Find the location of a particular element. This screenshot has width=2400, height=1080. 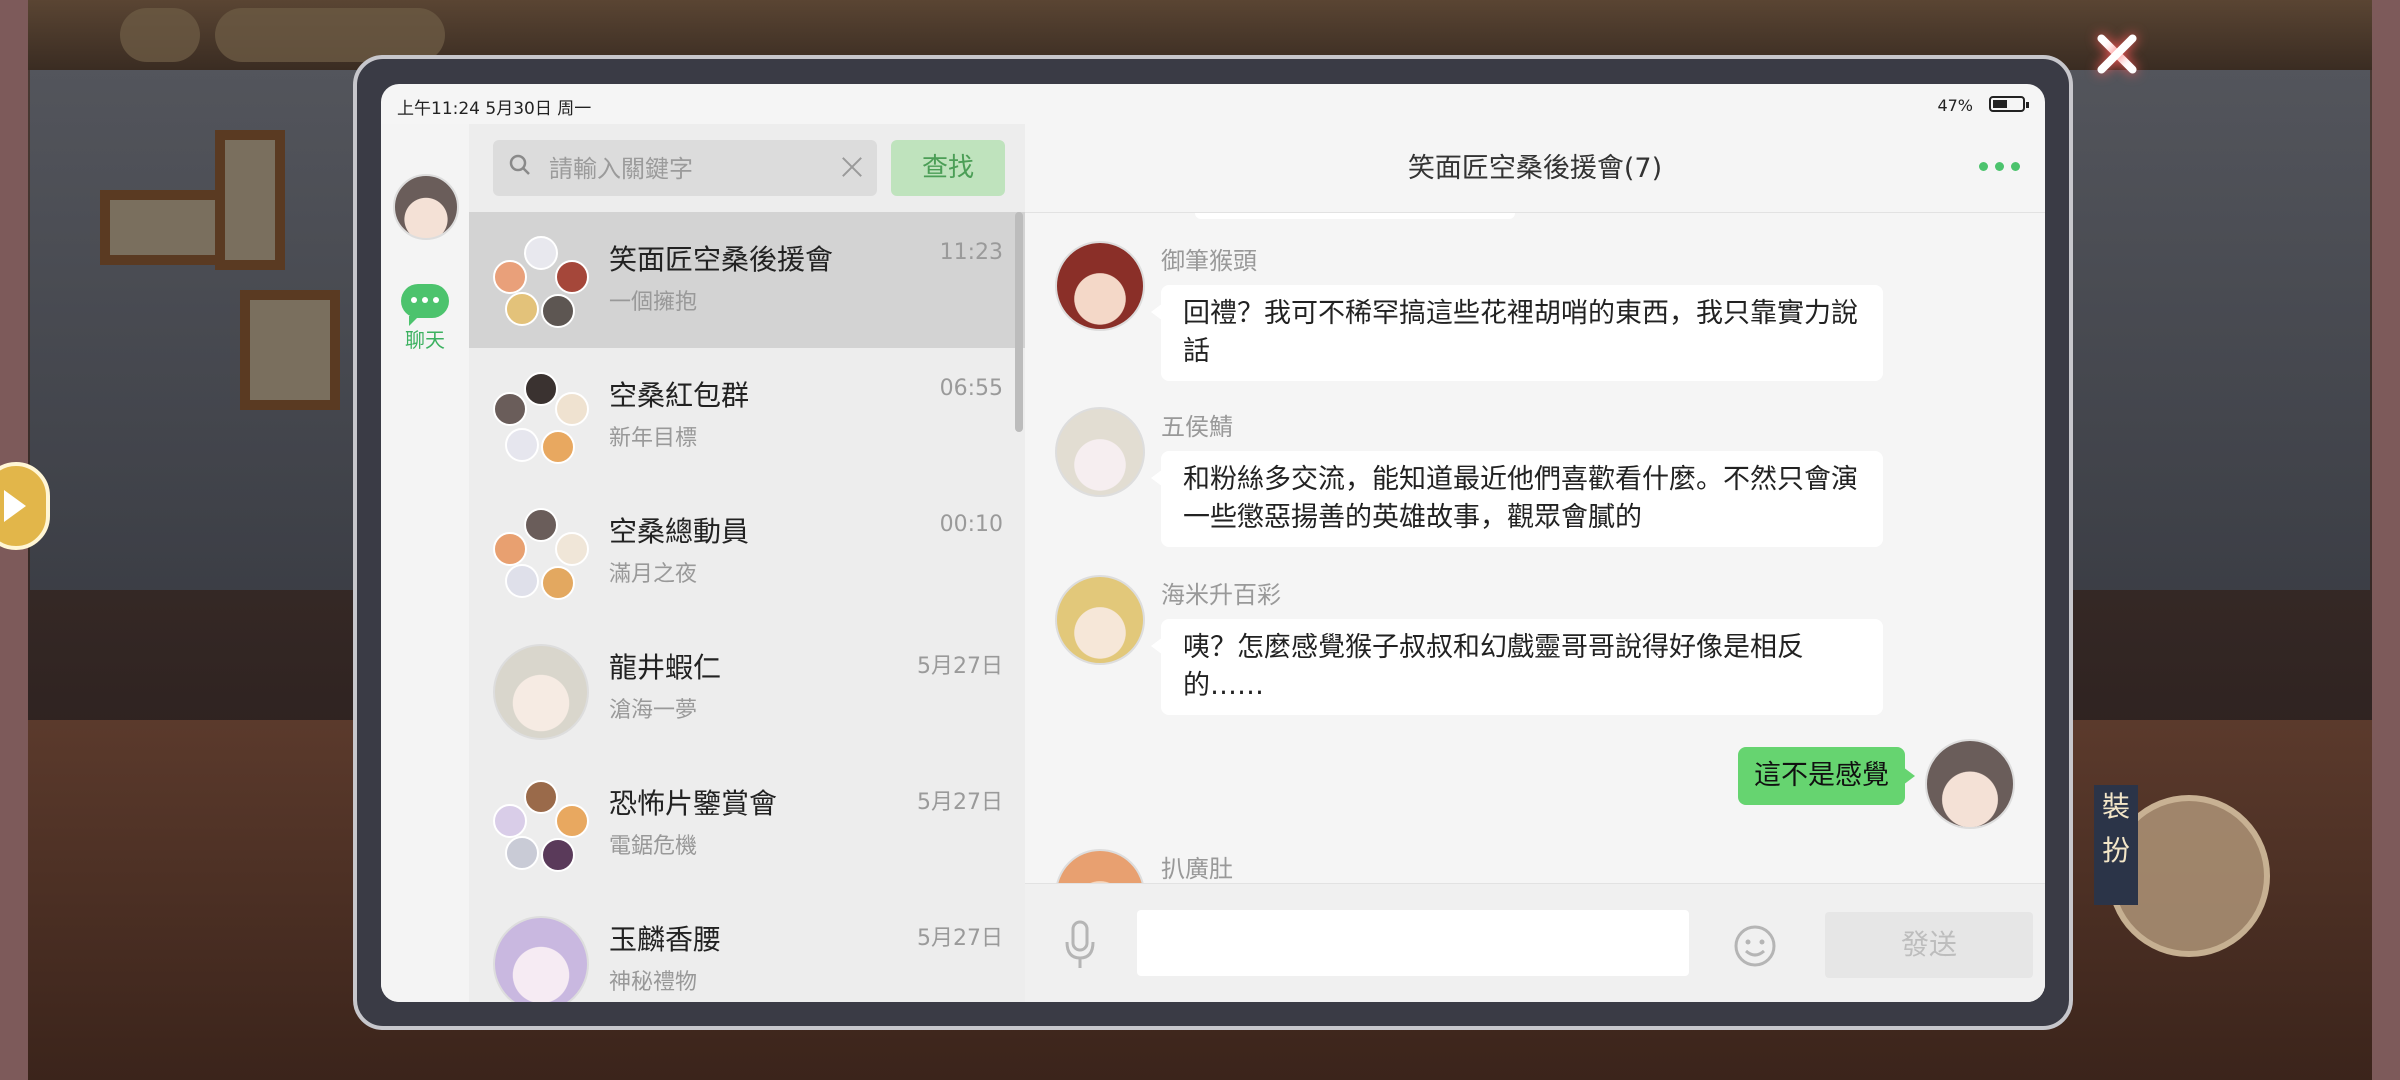

conversation-name: 龍井蝦仁 is located at coordinates (665, 667).